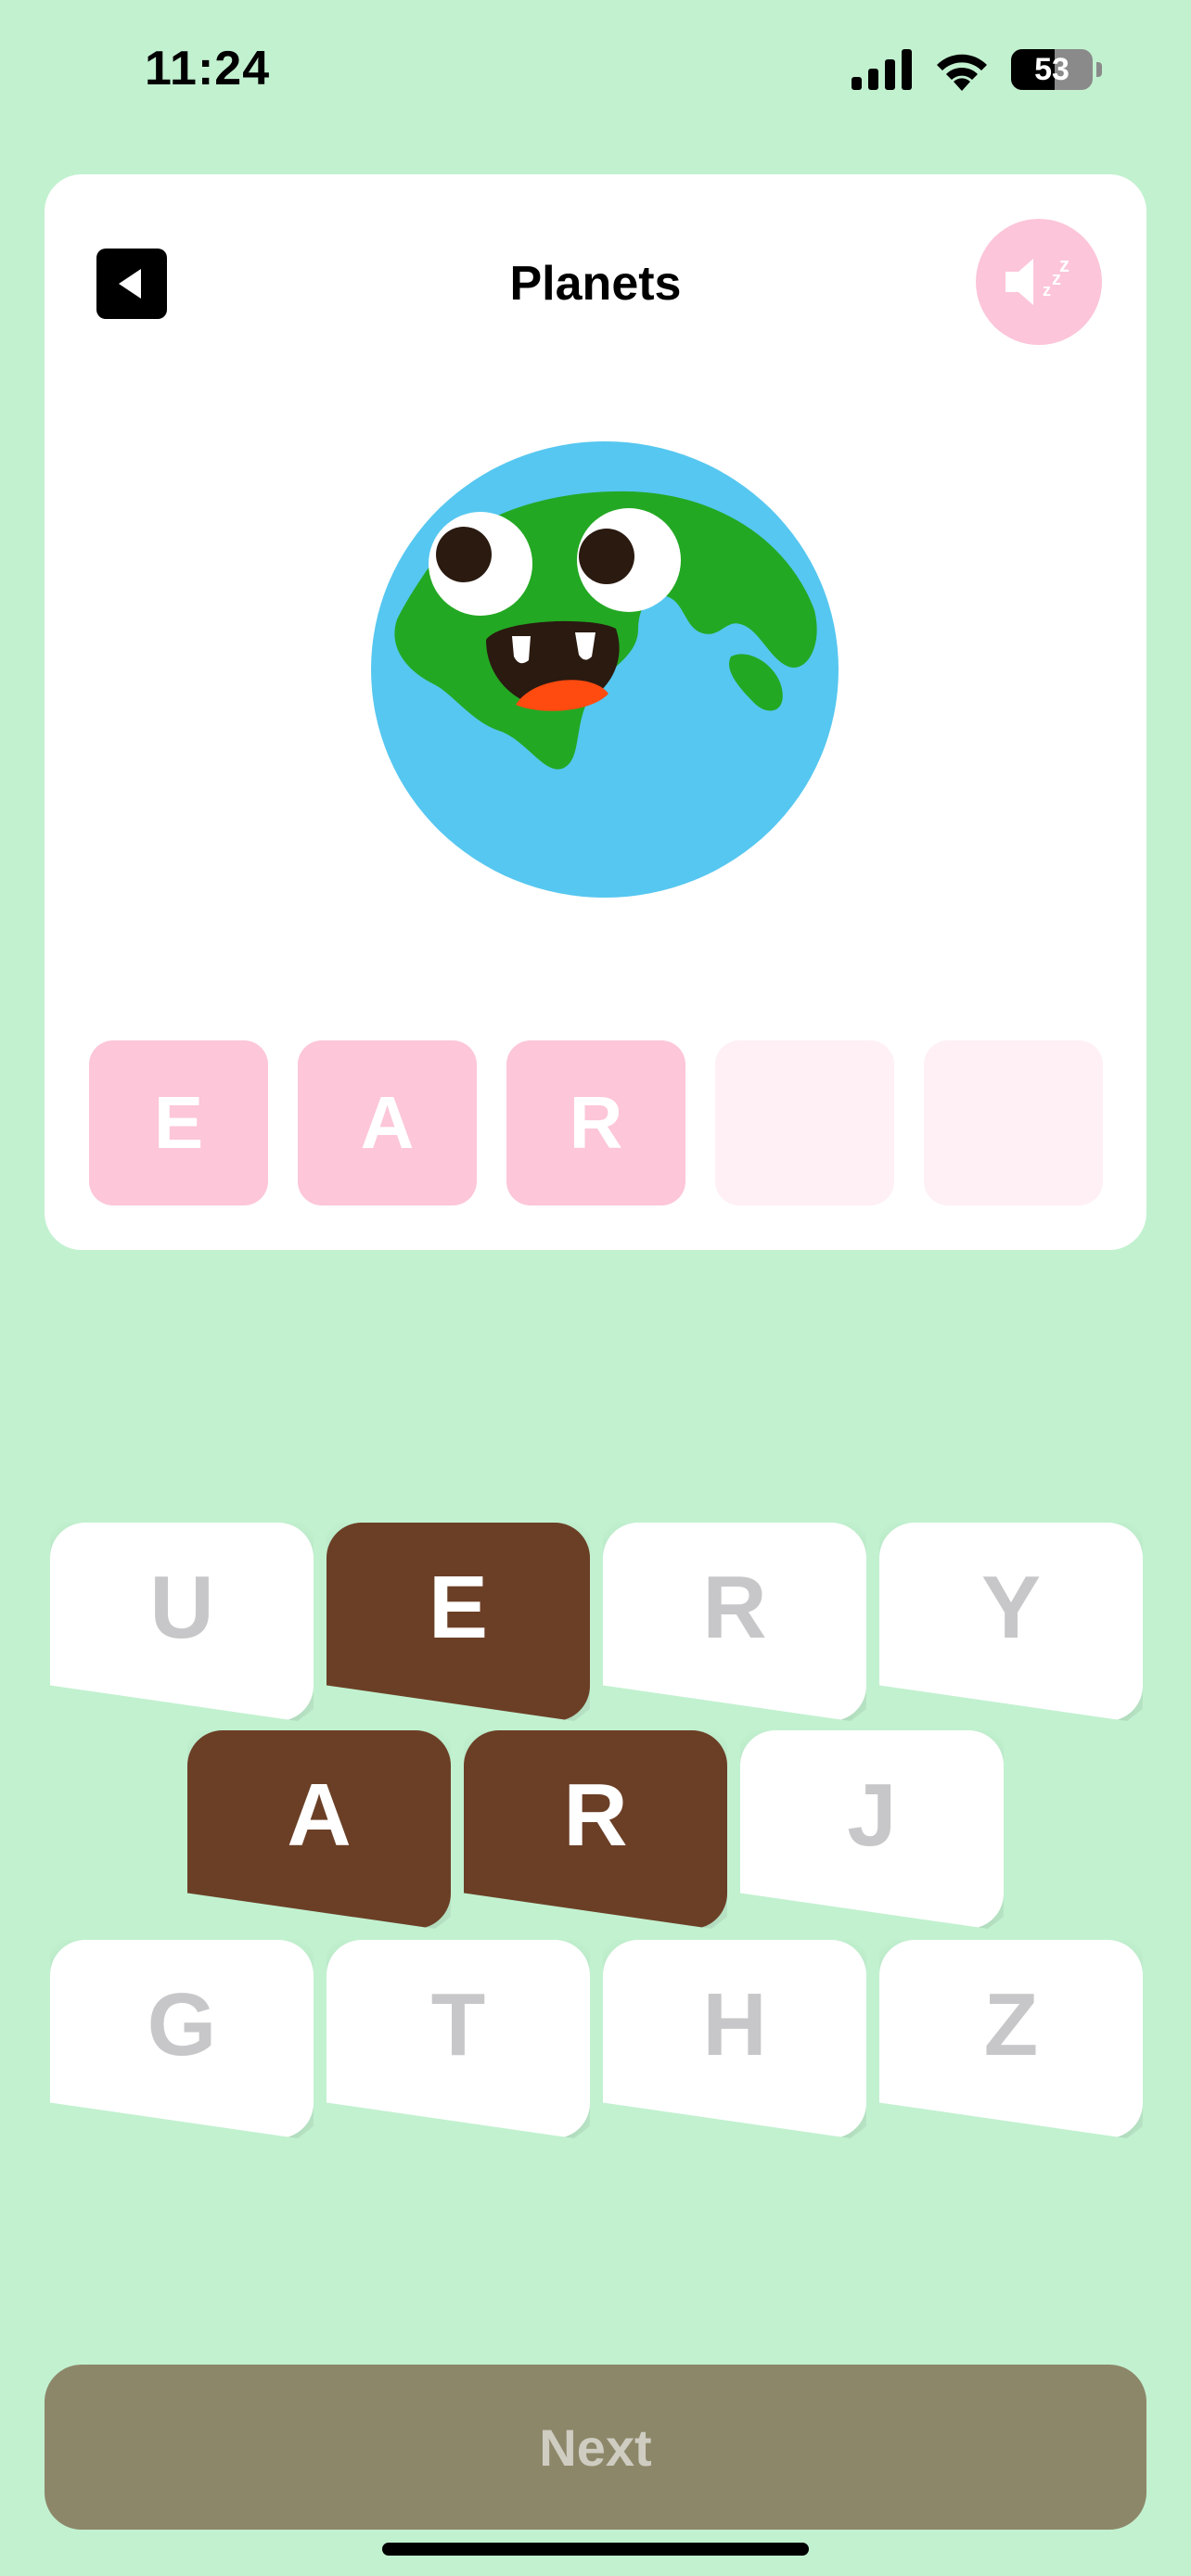 The height and width of the screenshot is (2576, 1191). I want to click on letter-key: Z, so click(1011, 2039).